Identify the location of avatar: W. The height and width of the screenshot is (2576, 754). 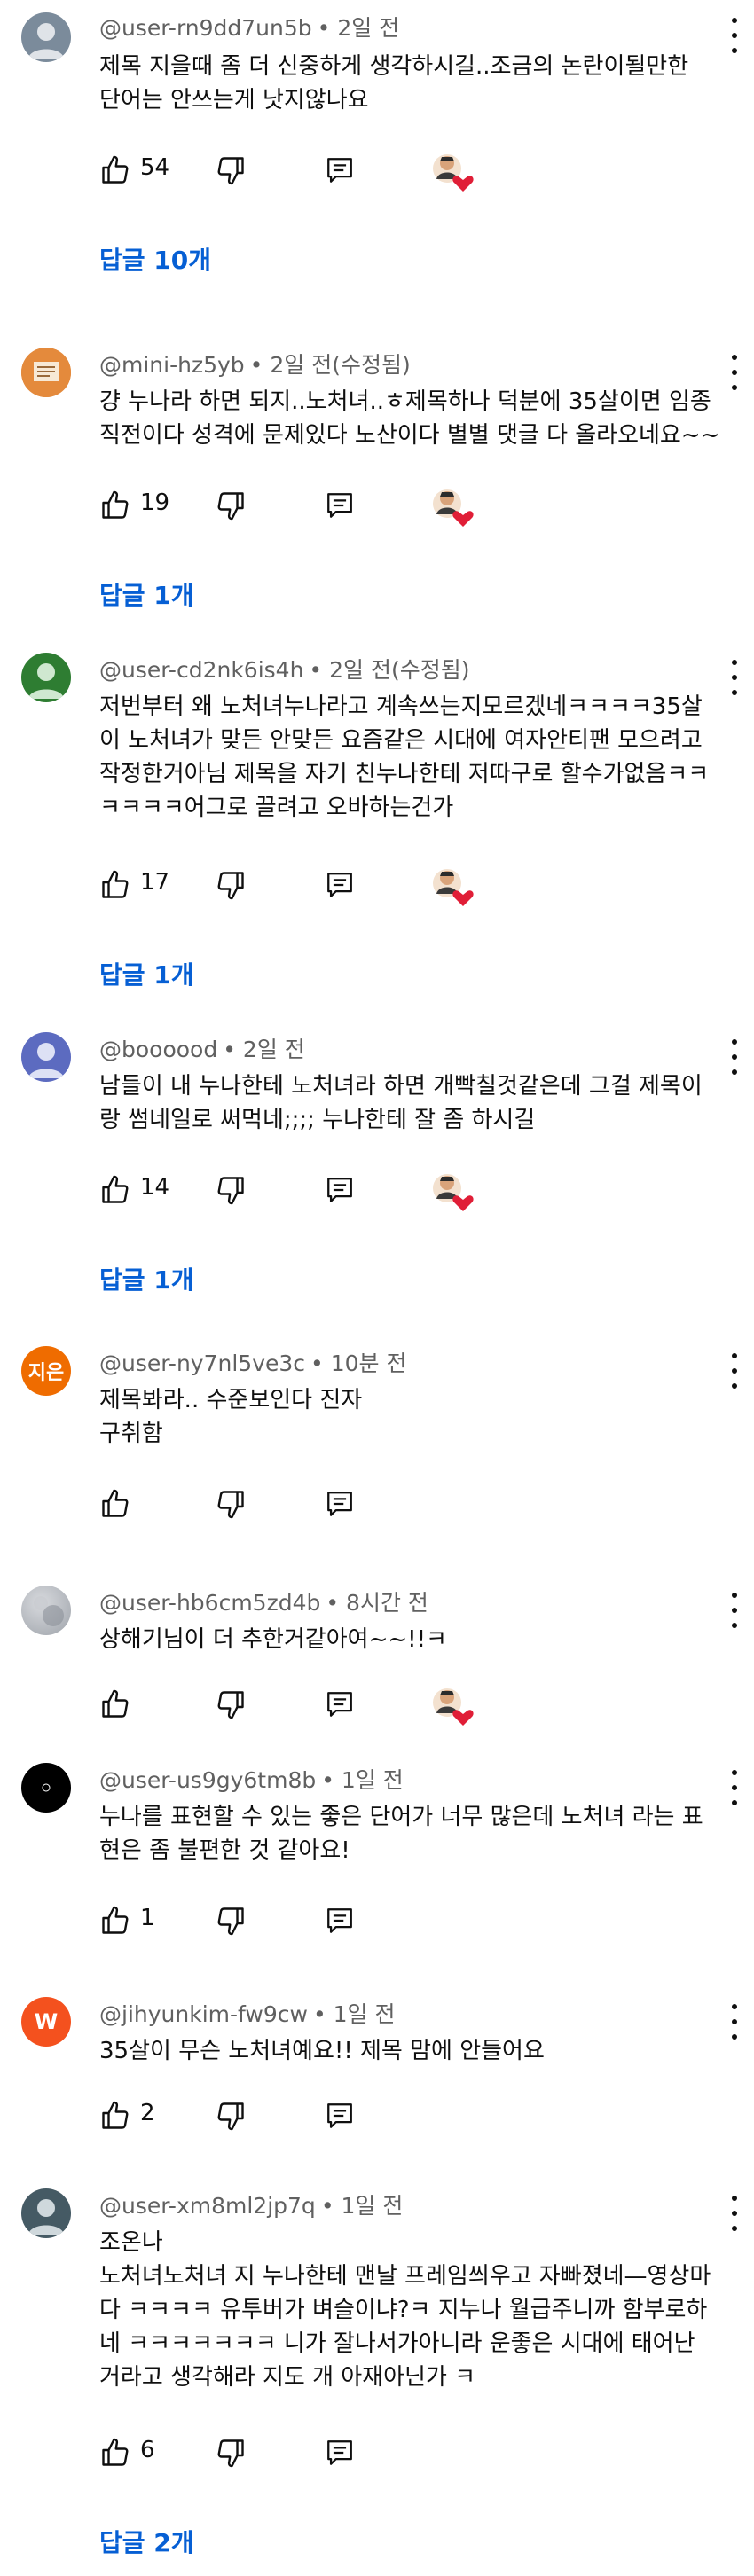
(46, 2022).